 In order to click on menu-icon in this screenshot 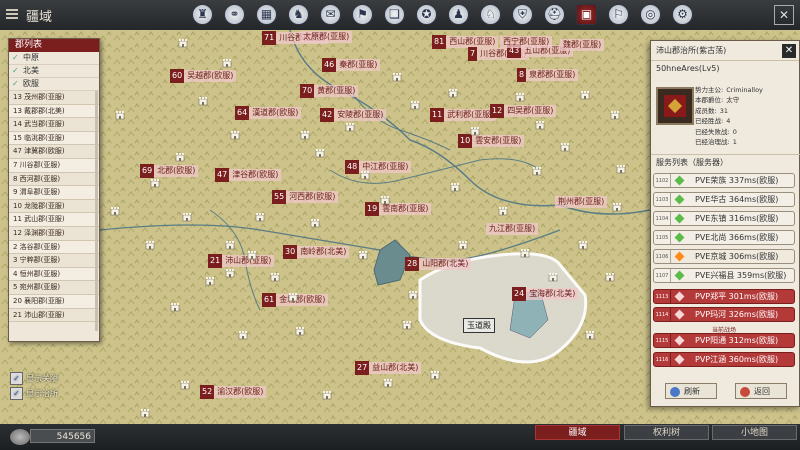, I will do `click(12, 14)`.